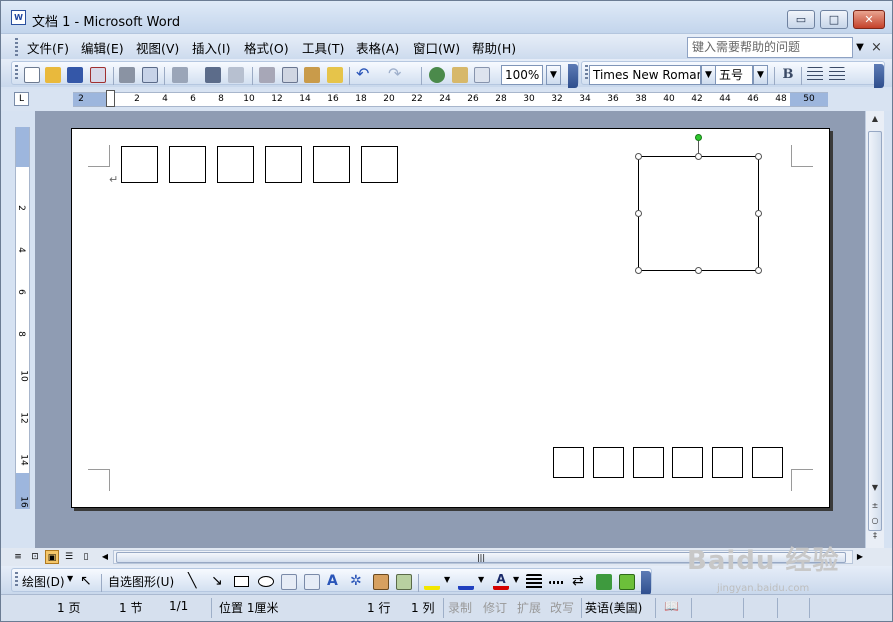 This screenshot has height=622, width=893. What do you see at coordinates (196, 582) in the screenshot?
I see `line-icon: ╲` at bounding box center [196, 582].